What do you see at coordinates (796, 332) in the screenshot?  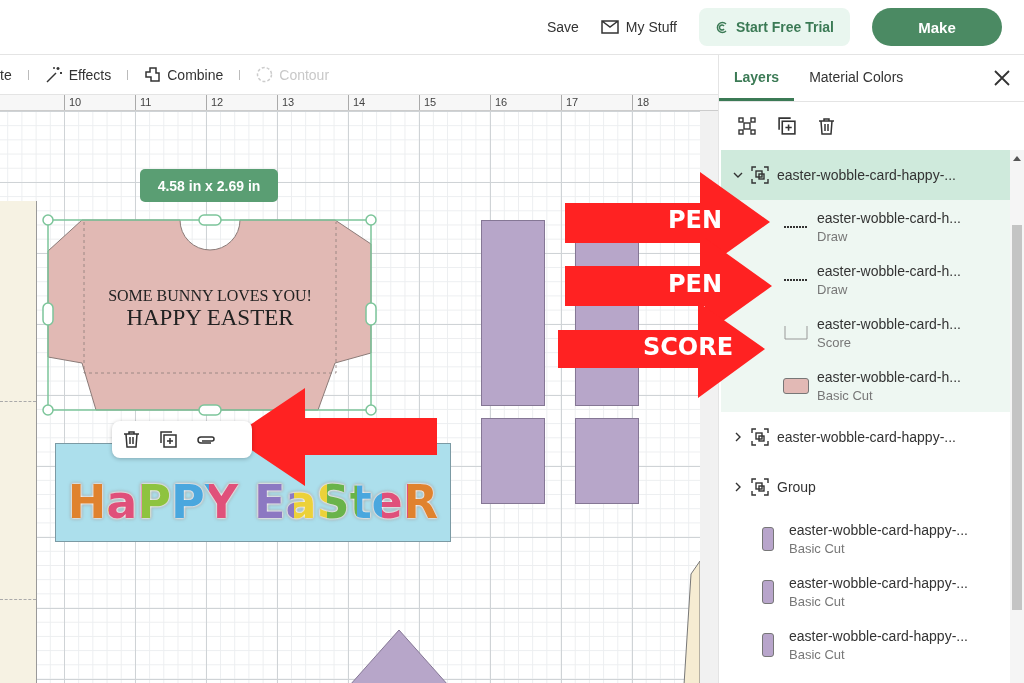 I see `score-line-thumbnail` at bounding box center [796, 332].